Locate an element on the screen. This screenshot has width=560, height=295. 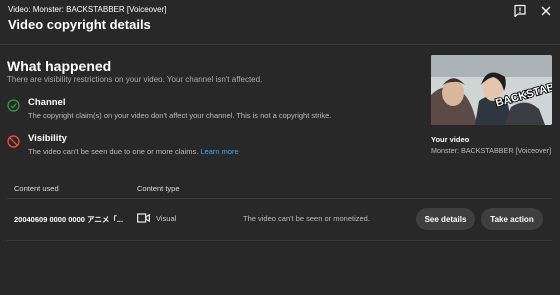
your-video-label: Your video is located at coordinates (450, 139).